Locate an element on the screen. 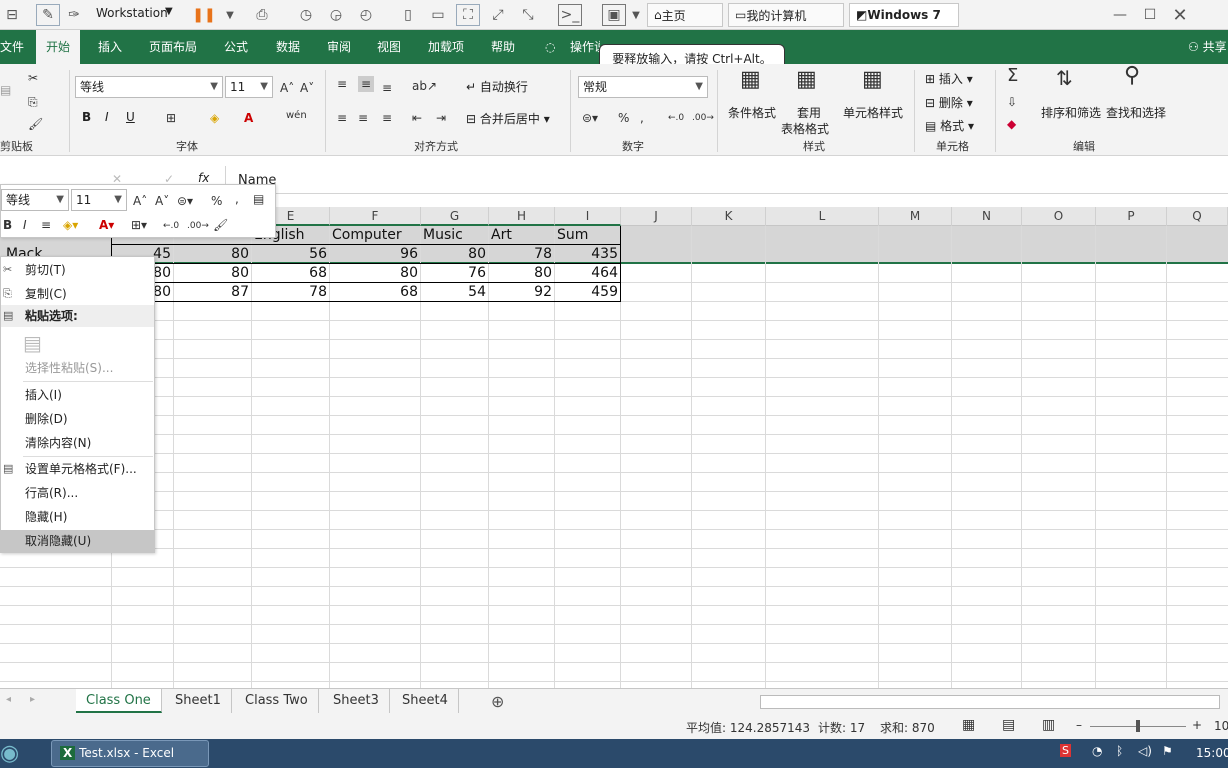 The image size is (1228, 768). fill-color-icon: ◈ is located at coordinates (214, 118).